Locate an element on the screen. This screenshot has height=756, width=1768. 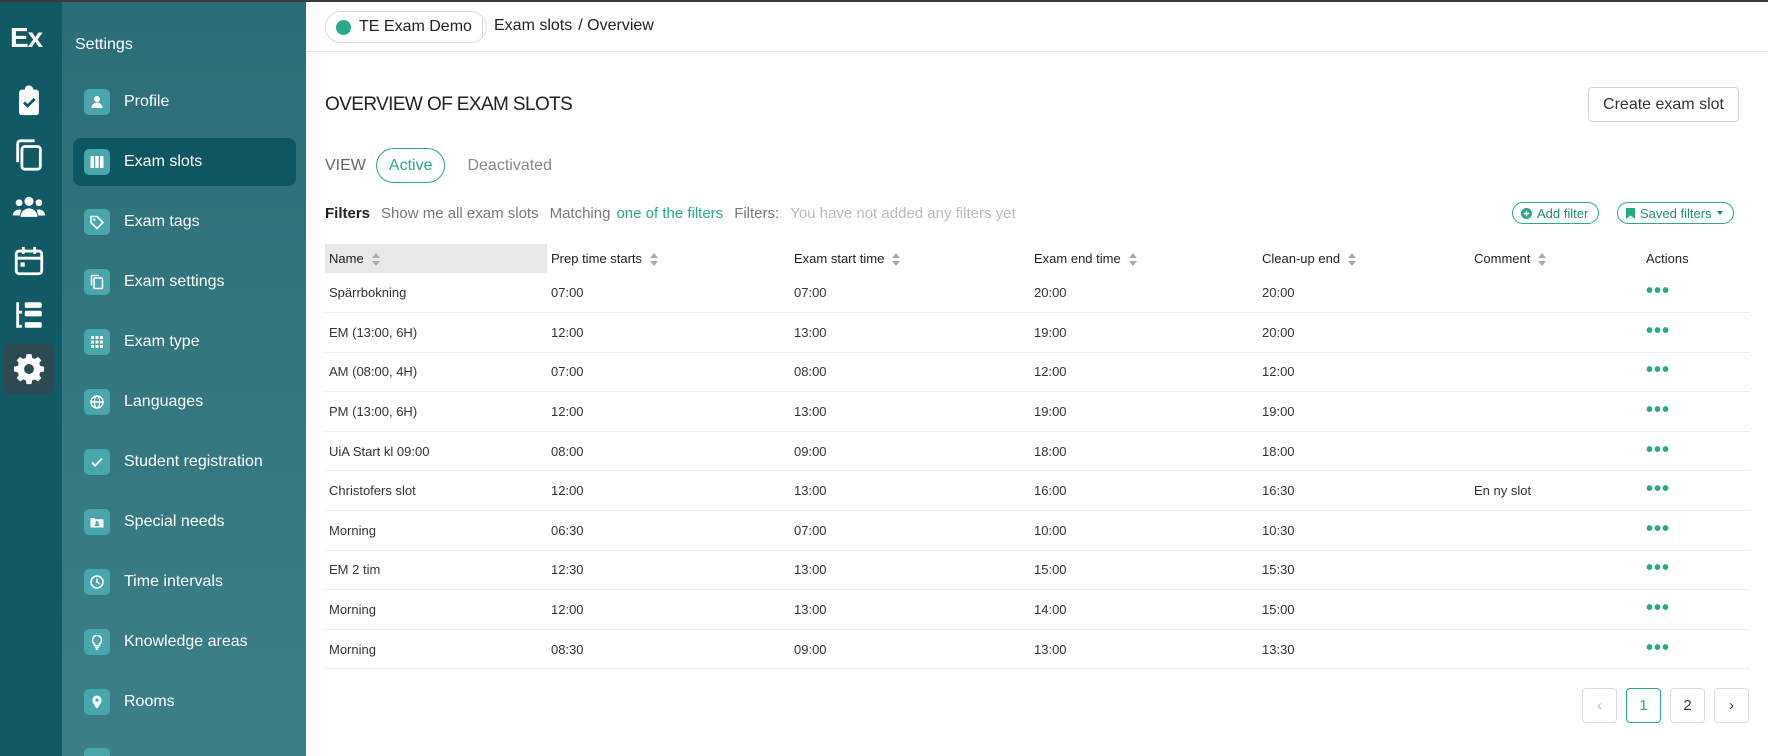
pagination-page-2: 2 is located at coordinates (1687, 705).